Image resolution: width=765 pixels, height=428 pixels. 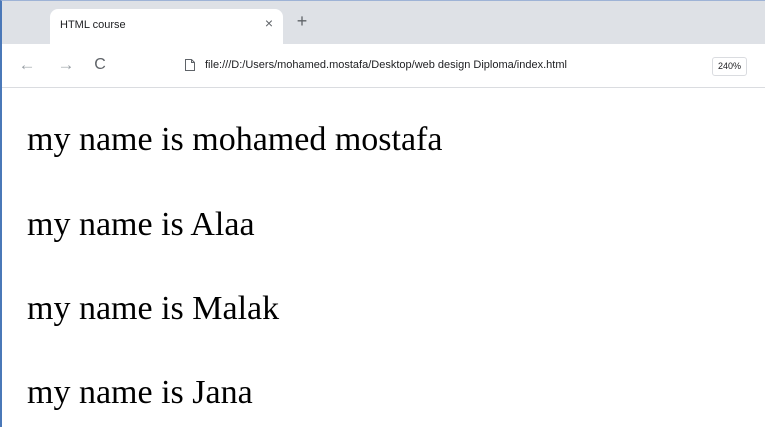 What do you see at coordinates (235, 139) in the screenshot?
I see `paragraph-1: my name is mohamed mostafa` at bounding box center [235, 139].